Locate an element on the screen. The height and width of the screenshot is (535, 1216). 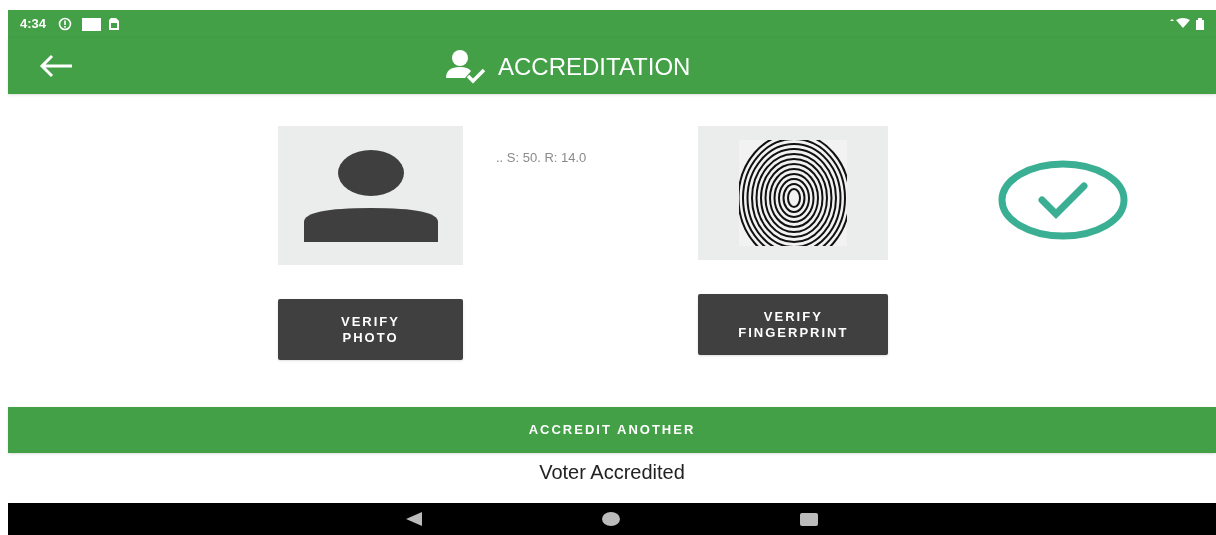
home-nav-button is located at coordinates (611, 519).